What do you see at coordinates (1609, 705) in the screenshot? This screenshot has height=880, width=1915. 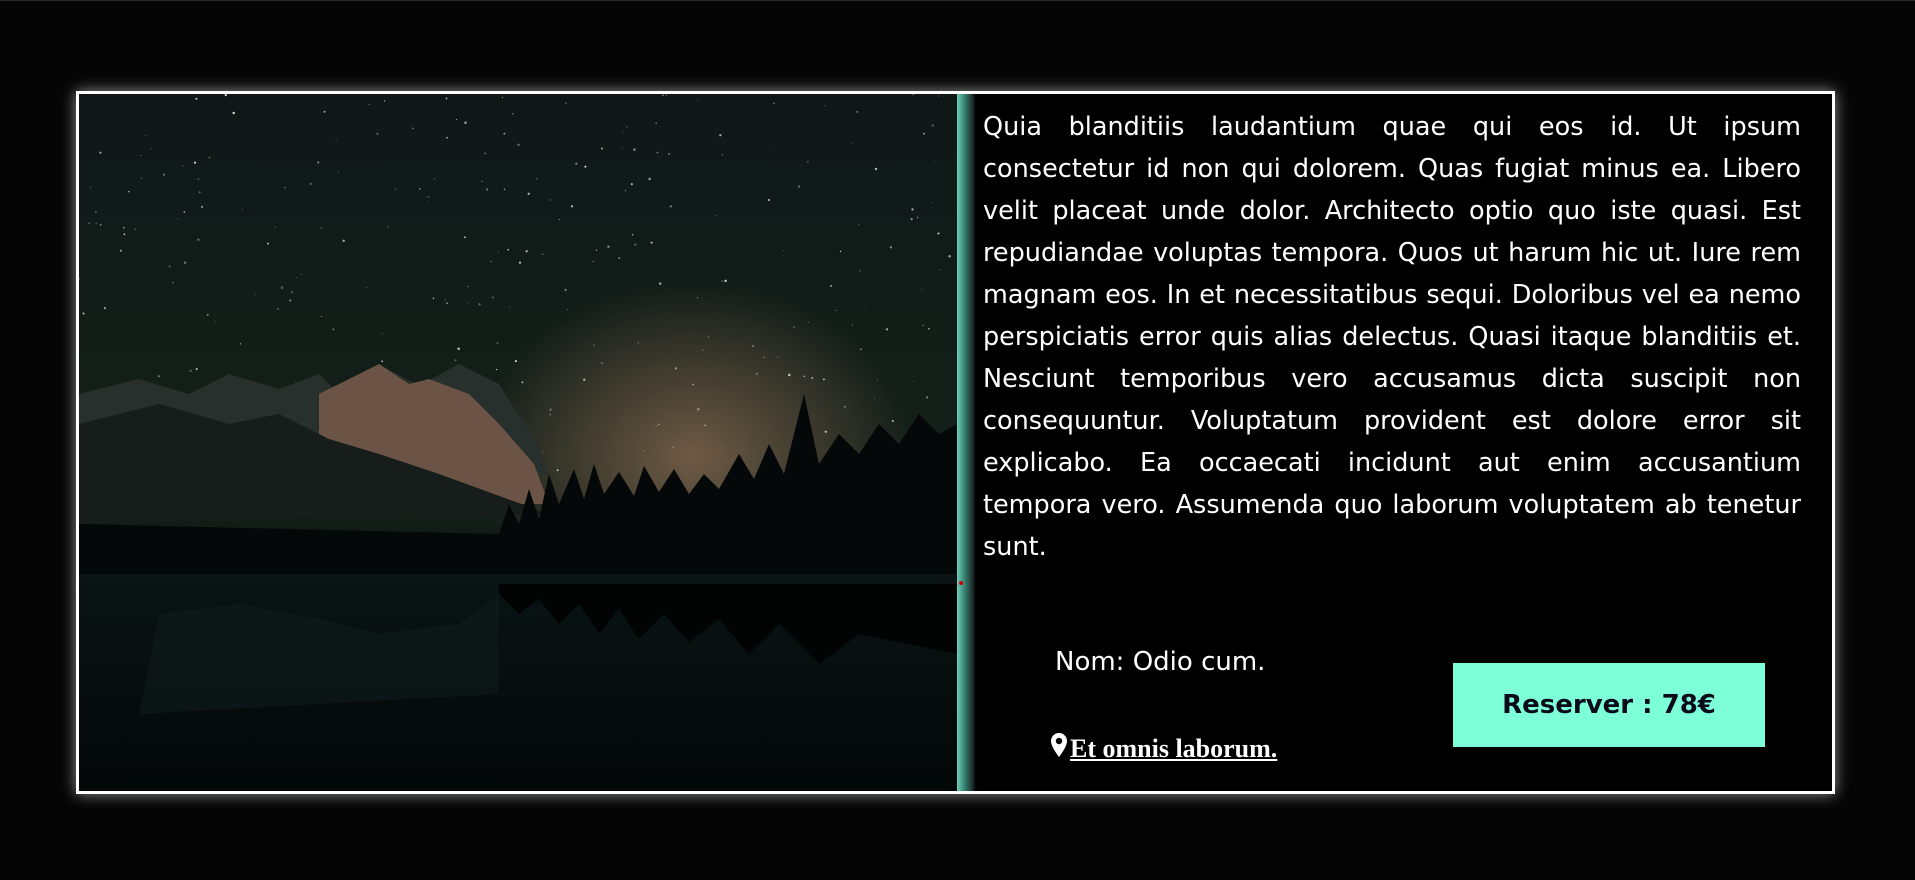 I see `reserve-button: Reserver : 78€` at bounding box center [1609, 705].